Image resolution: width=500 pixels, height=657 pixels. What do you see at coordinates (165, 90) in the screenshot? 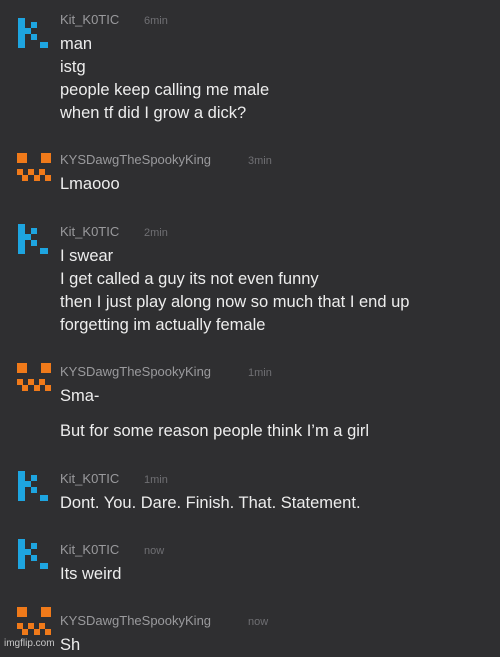
I see `message-line: people keep calling me male` at bounding box center [165, 90].